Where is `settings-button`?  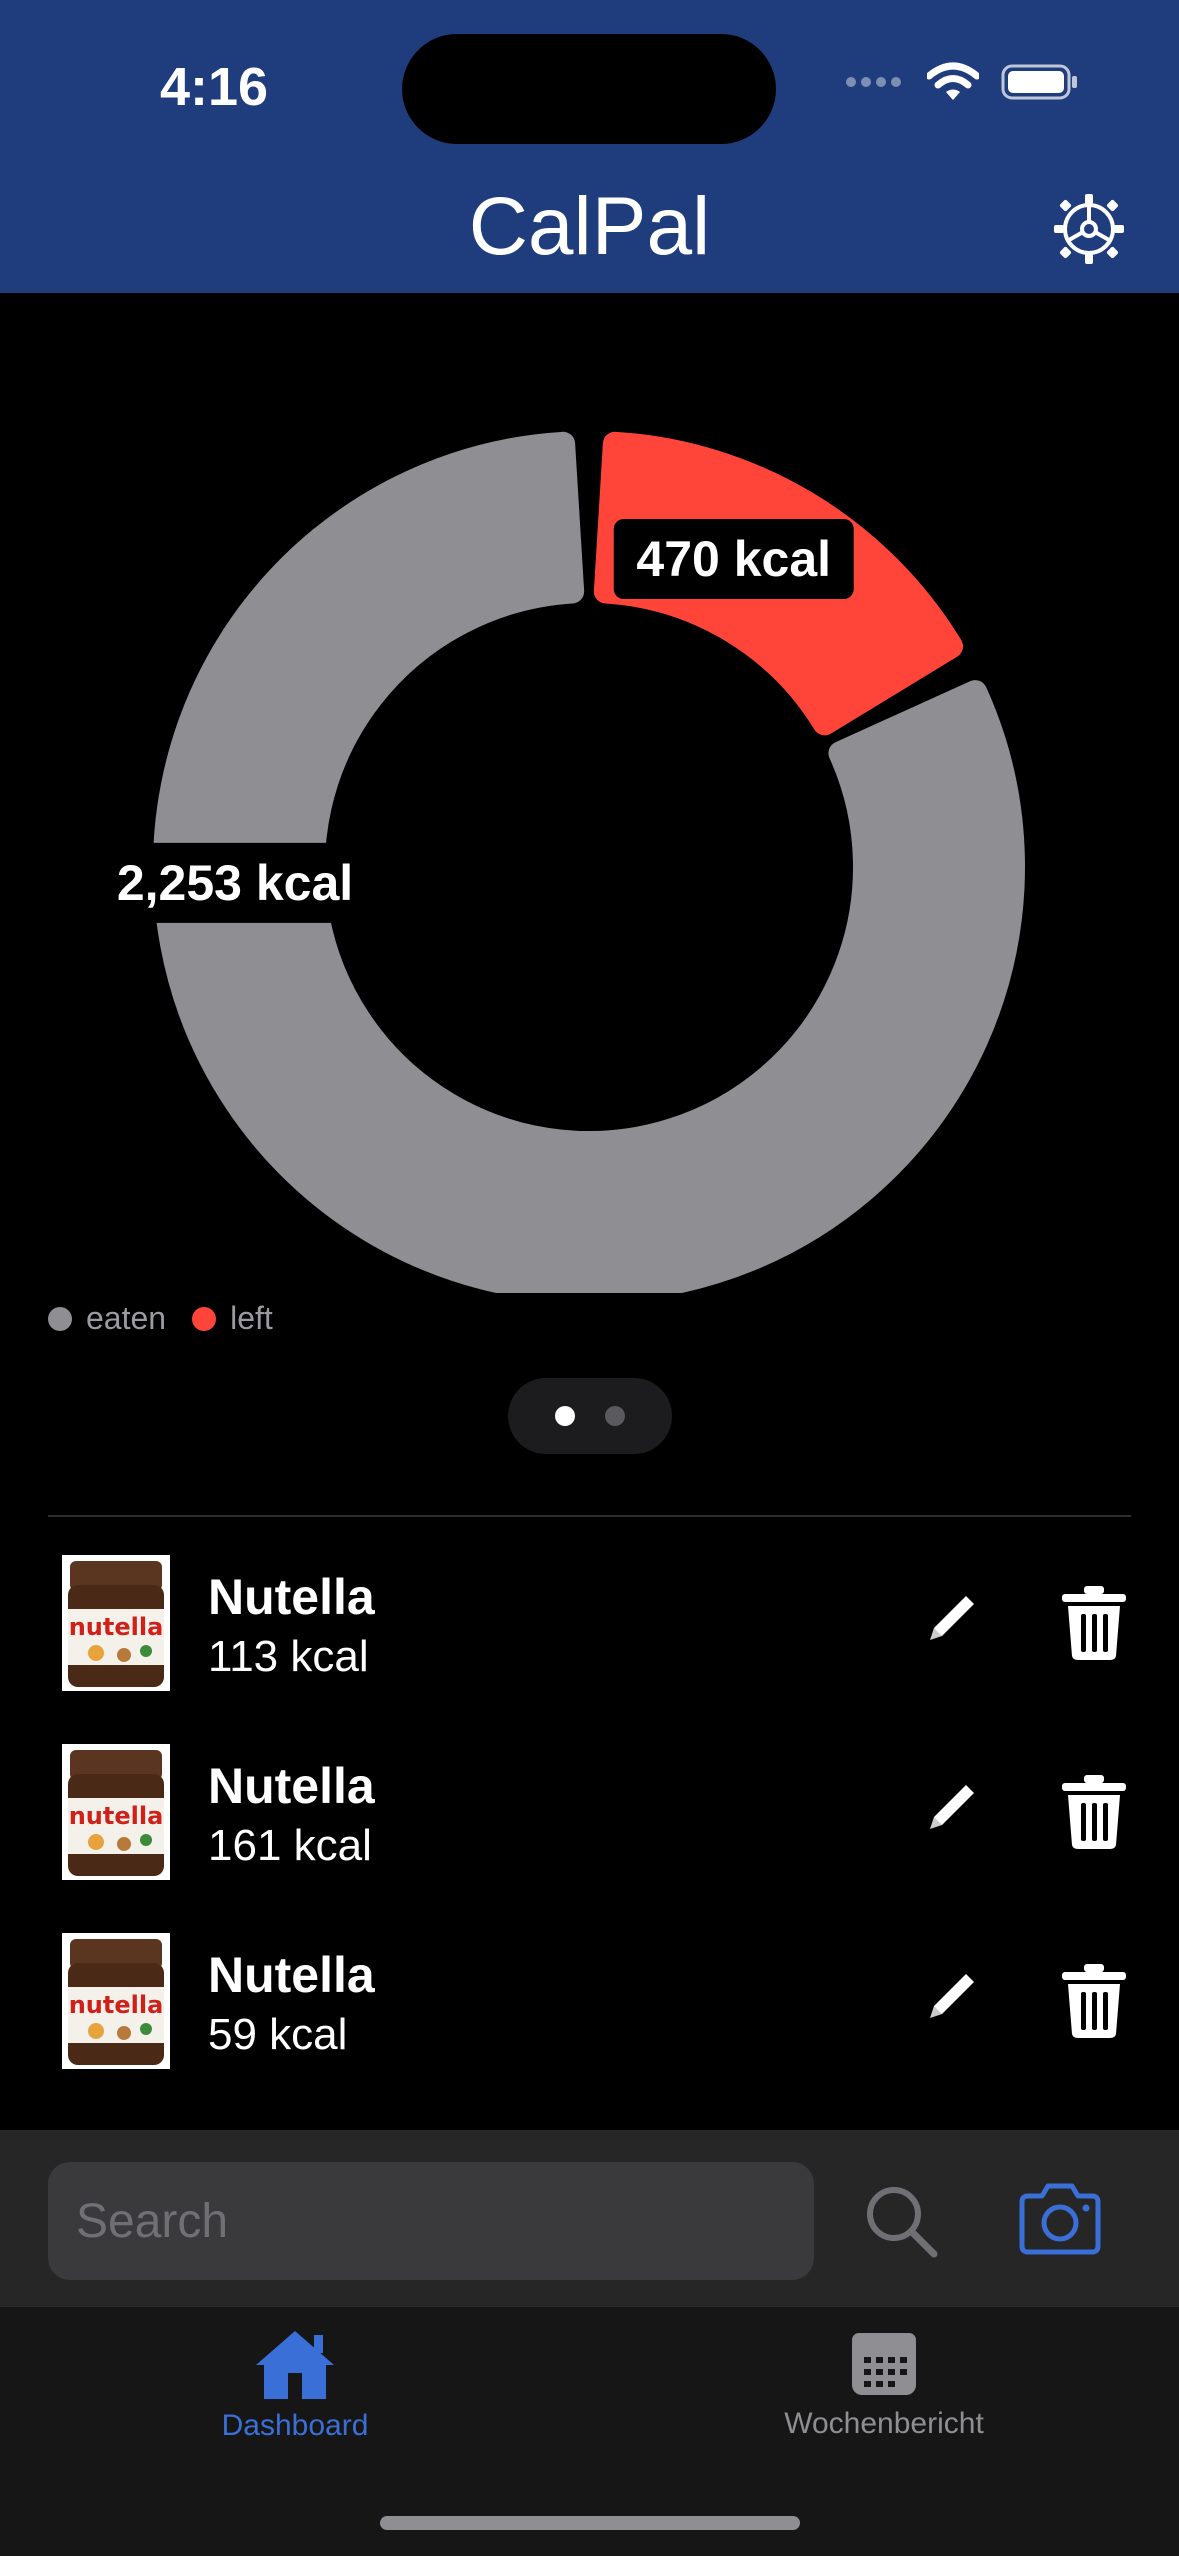
settings-button is located at coordinates (1089, 229).